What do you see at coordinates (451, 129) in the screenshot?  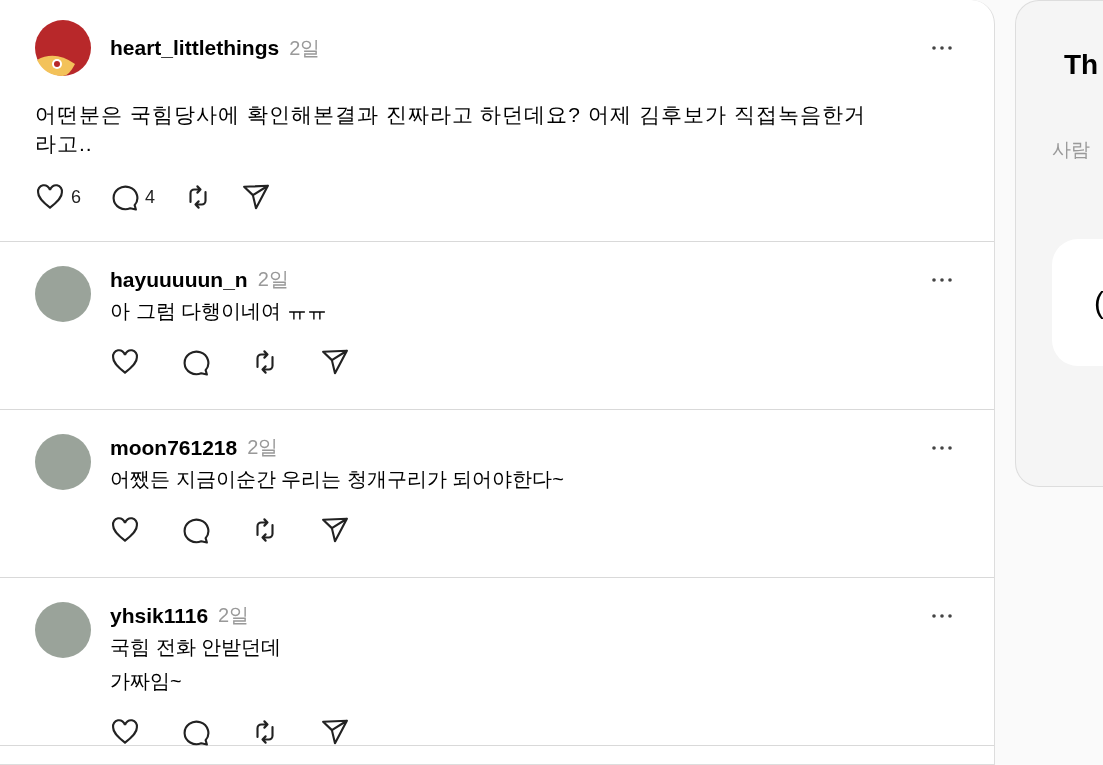 I see `post-text: 어떤분은 국힘당사에 확인해본결과 진짜라고 하던데요? 어제 김후보가 직접녹음한거라고..` at bounding box center [451, 129].